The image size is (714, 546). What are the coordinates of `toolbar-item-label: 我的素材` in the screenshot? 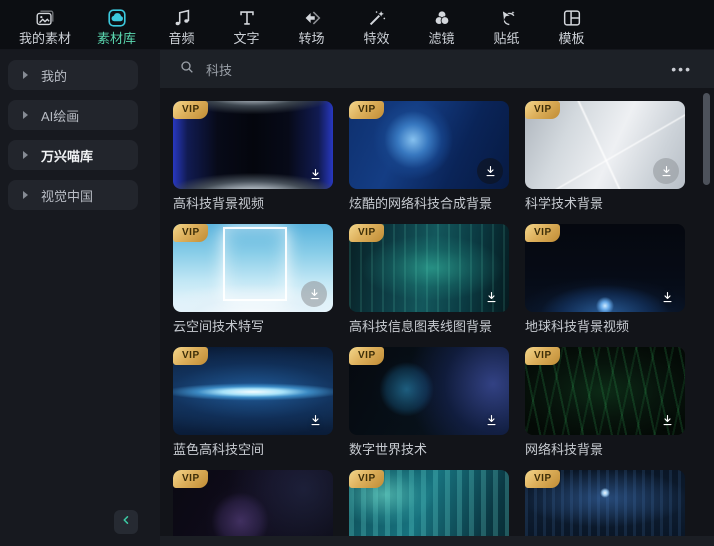 It's located at (44, 38).